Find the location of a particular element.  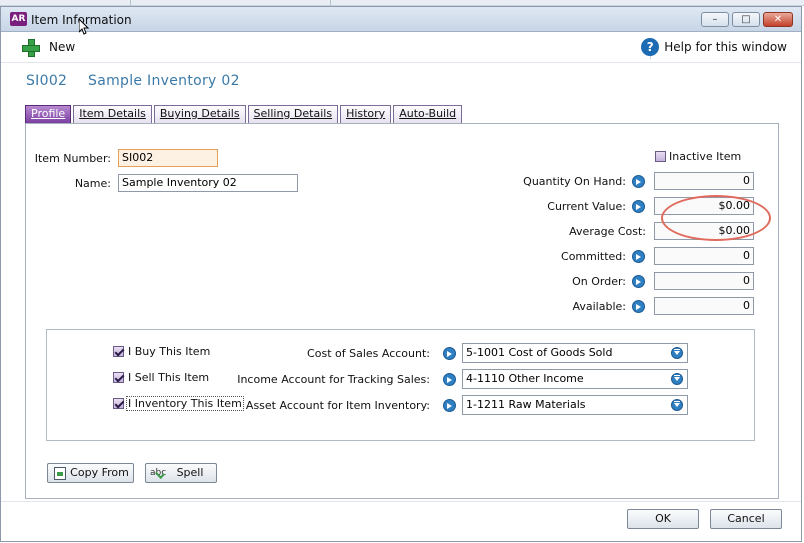

buy-item-label: I Buy This Item is located at coordinates (169, 351).